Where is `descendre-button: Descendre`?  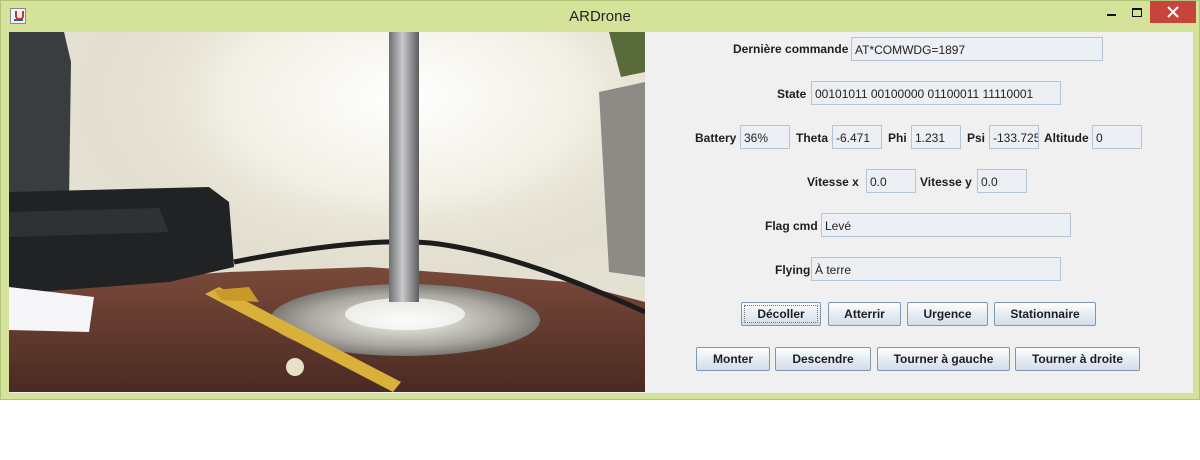
descendre-button: Descendre is located at coordinates (823, 359).